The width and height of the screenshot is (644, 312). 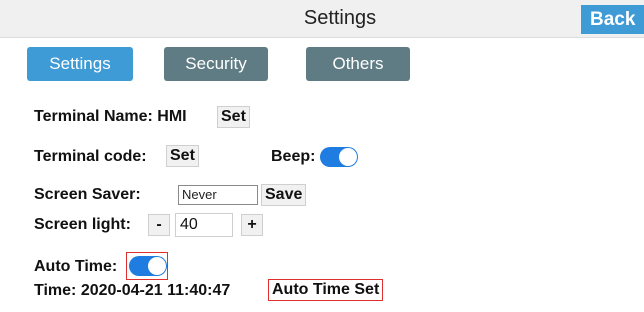 I want to click on toggle-knob, so click(x=348, y=157).